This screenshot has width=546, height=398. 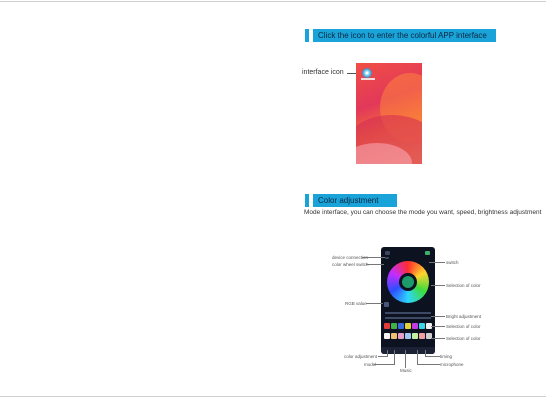 What do you see at coordinates (464, 316) in the screenshot?
I see `callout-bright-adjustment: Bright adjustment` at bounding box center [464, 316].